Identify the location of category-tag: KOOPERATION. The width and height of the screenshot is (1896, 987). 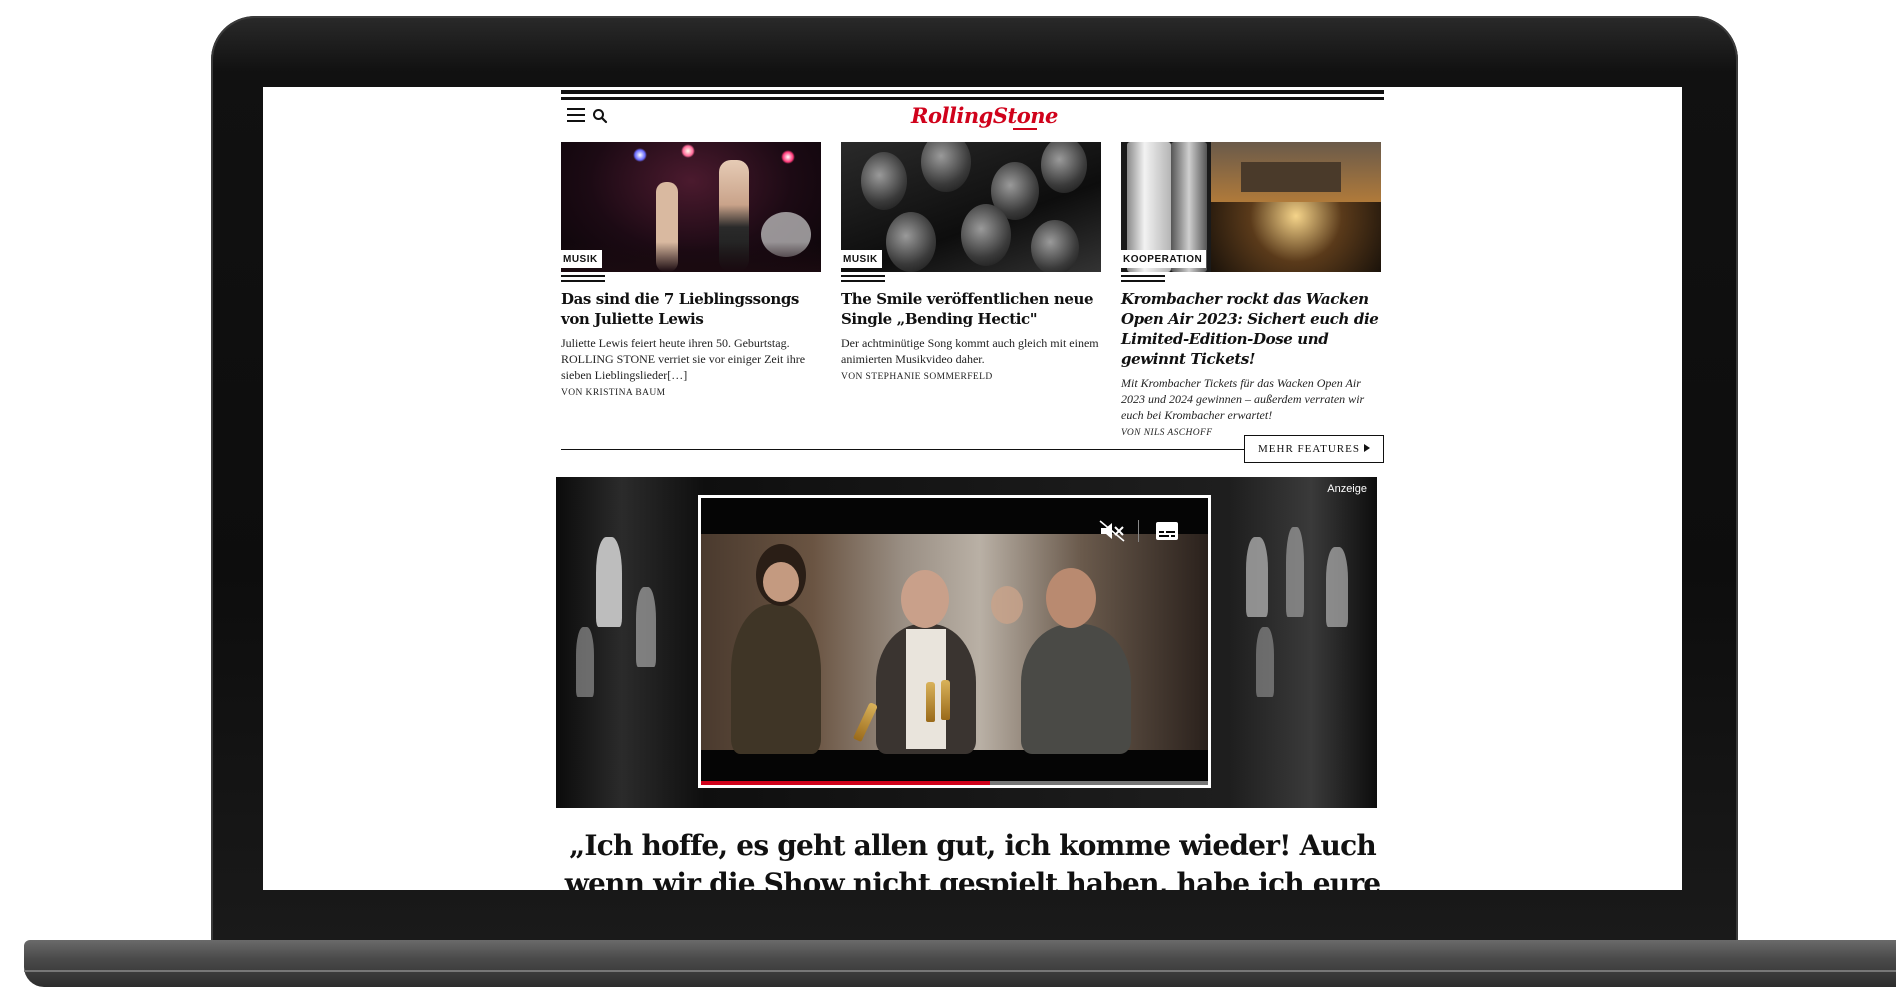
(1164, 259).